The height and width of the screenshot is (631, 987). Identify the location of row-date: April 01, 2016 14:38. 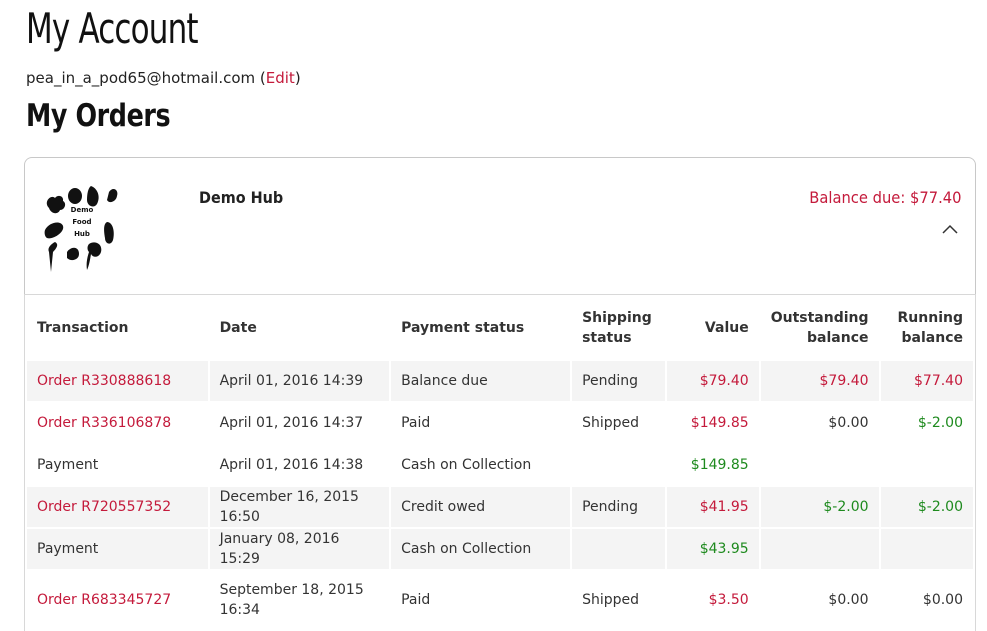
(291, 465).